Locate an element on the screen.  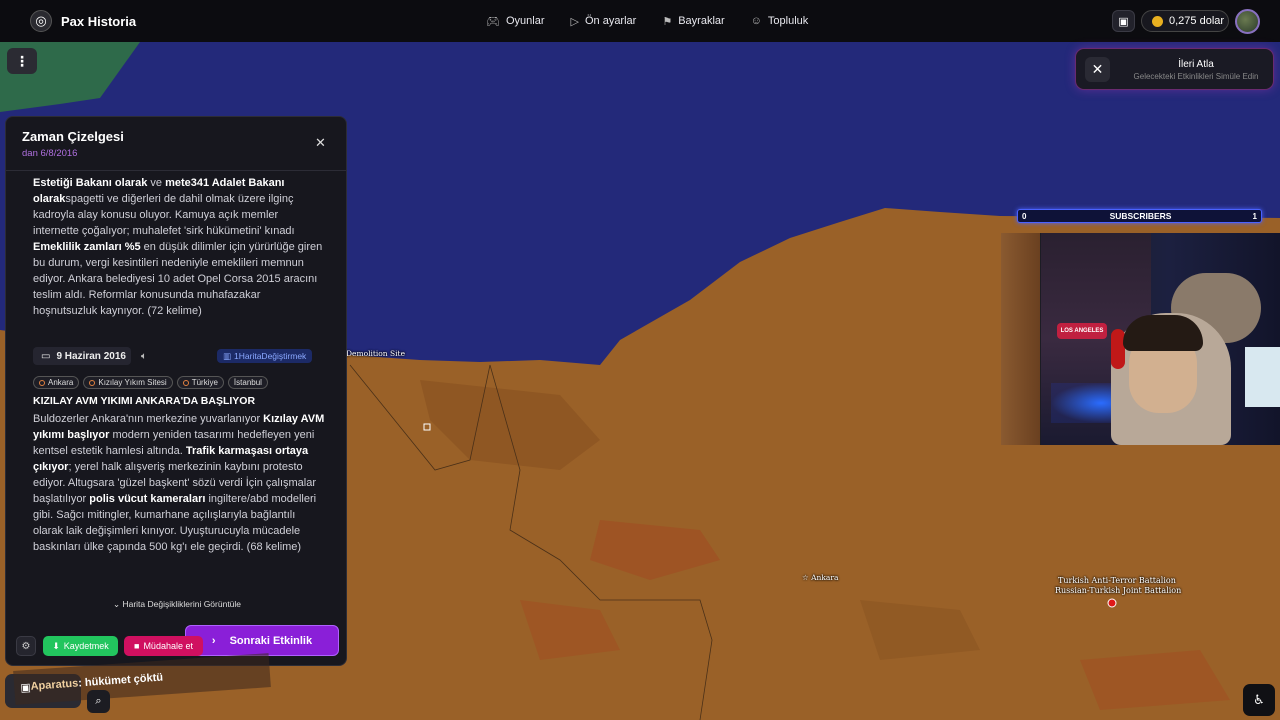
skip-subtitle: Gelecekteki Etkinlikleri Simüle Edin is located at coordinates (1196, 76).